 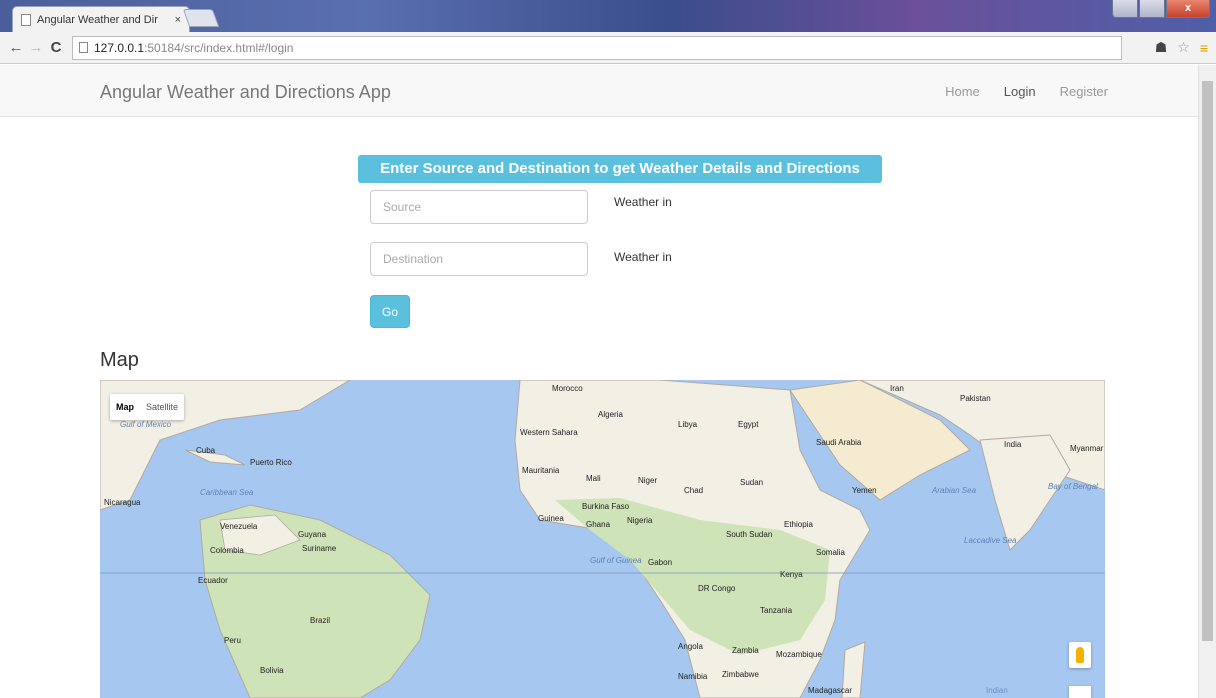 What do you see at coordinates (830, 552) in the screenshot?
I see `map-label: Somalia` at bounding box center [830, 552].